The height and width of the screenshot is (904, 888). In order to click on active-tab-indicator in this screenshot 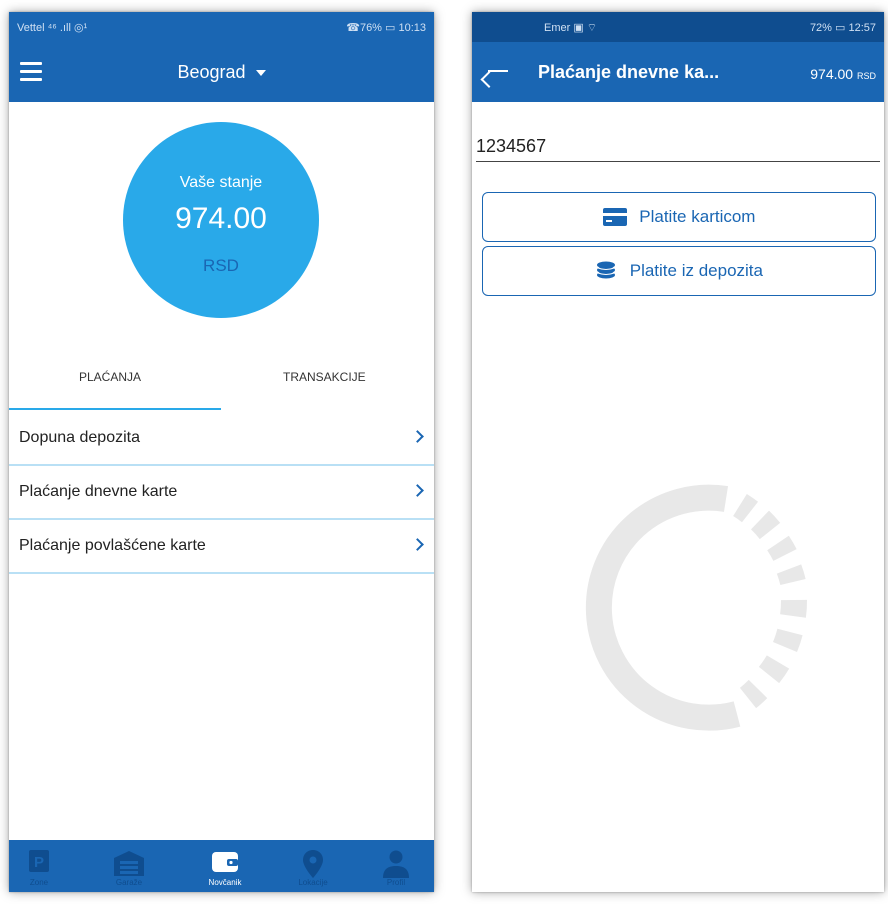, I will do `click(115, 409)`.